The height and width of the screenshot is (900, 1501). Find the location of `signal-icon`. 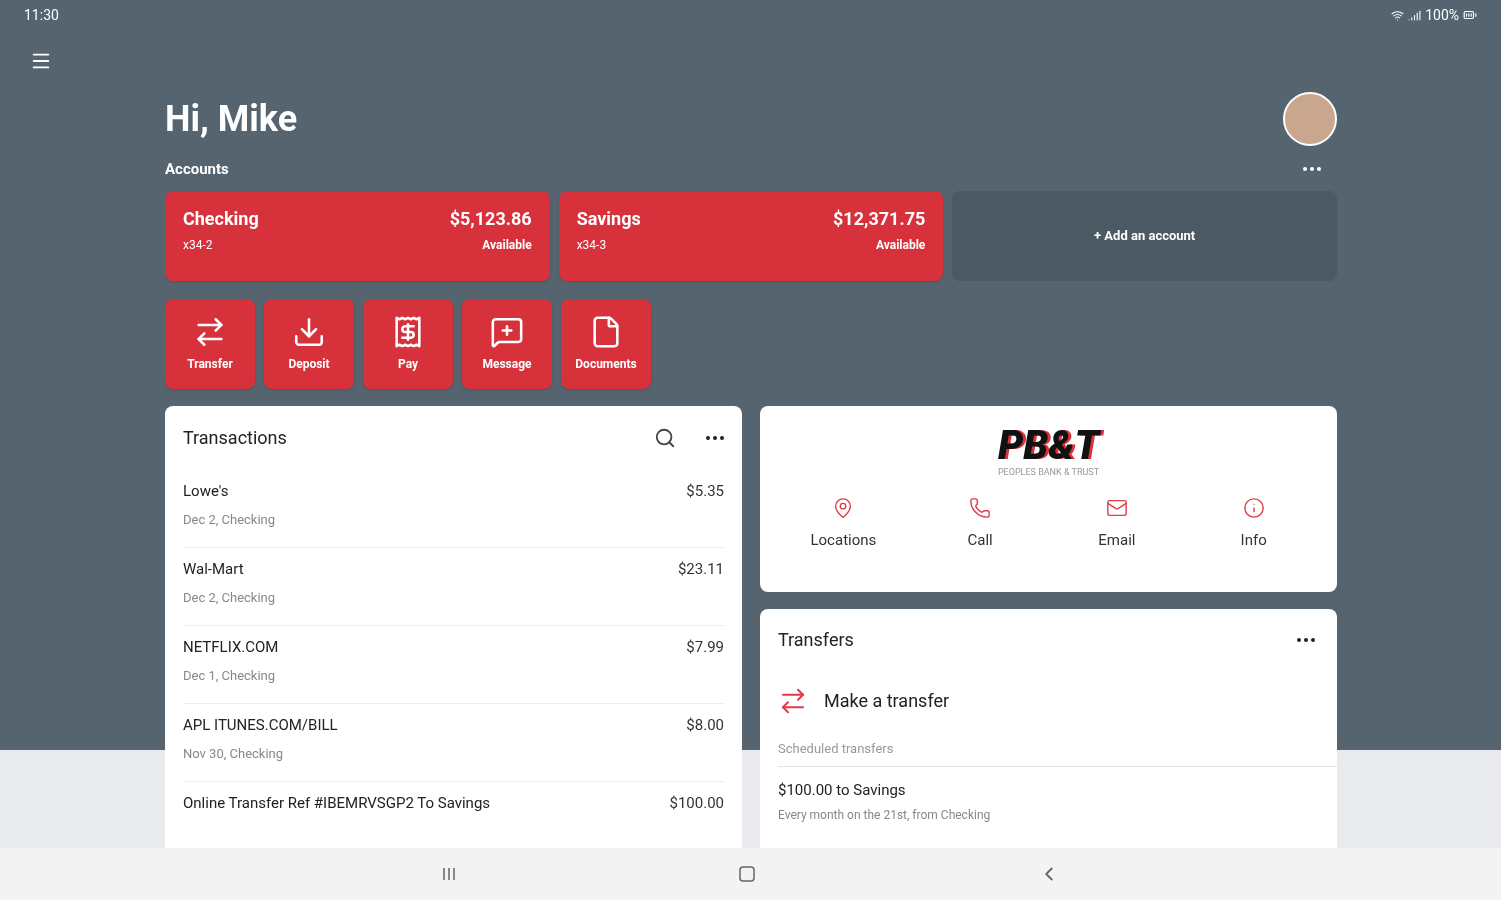

signal-icon is located at coordinates (1415, 15).